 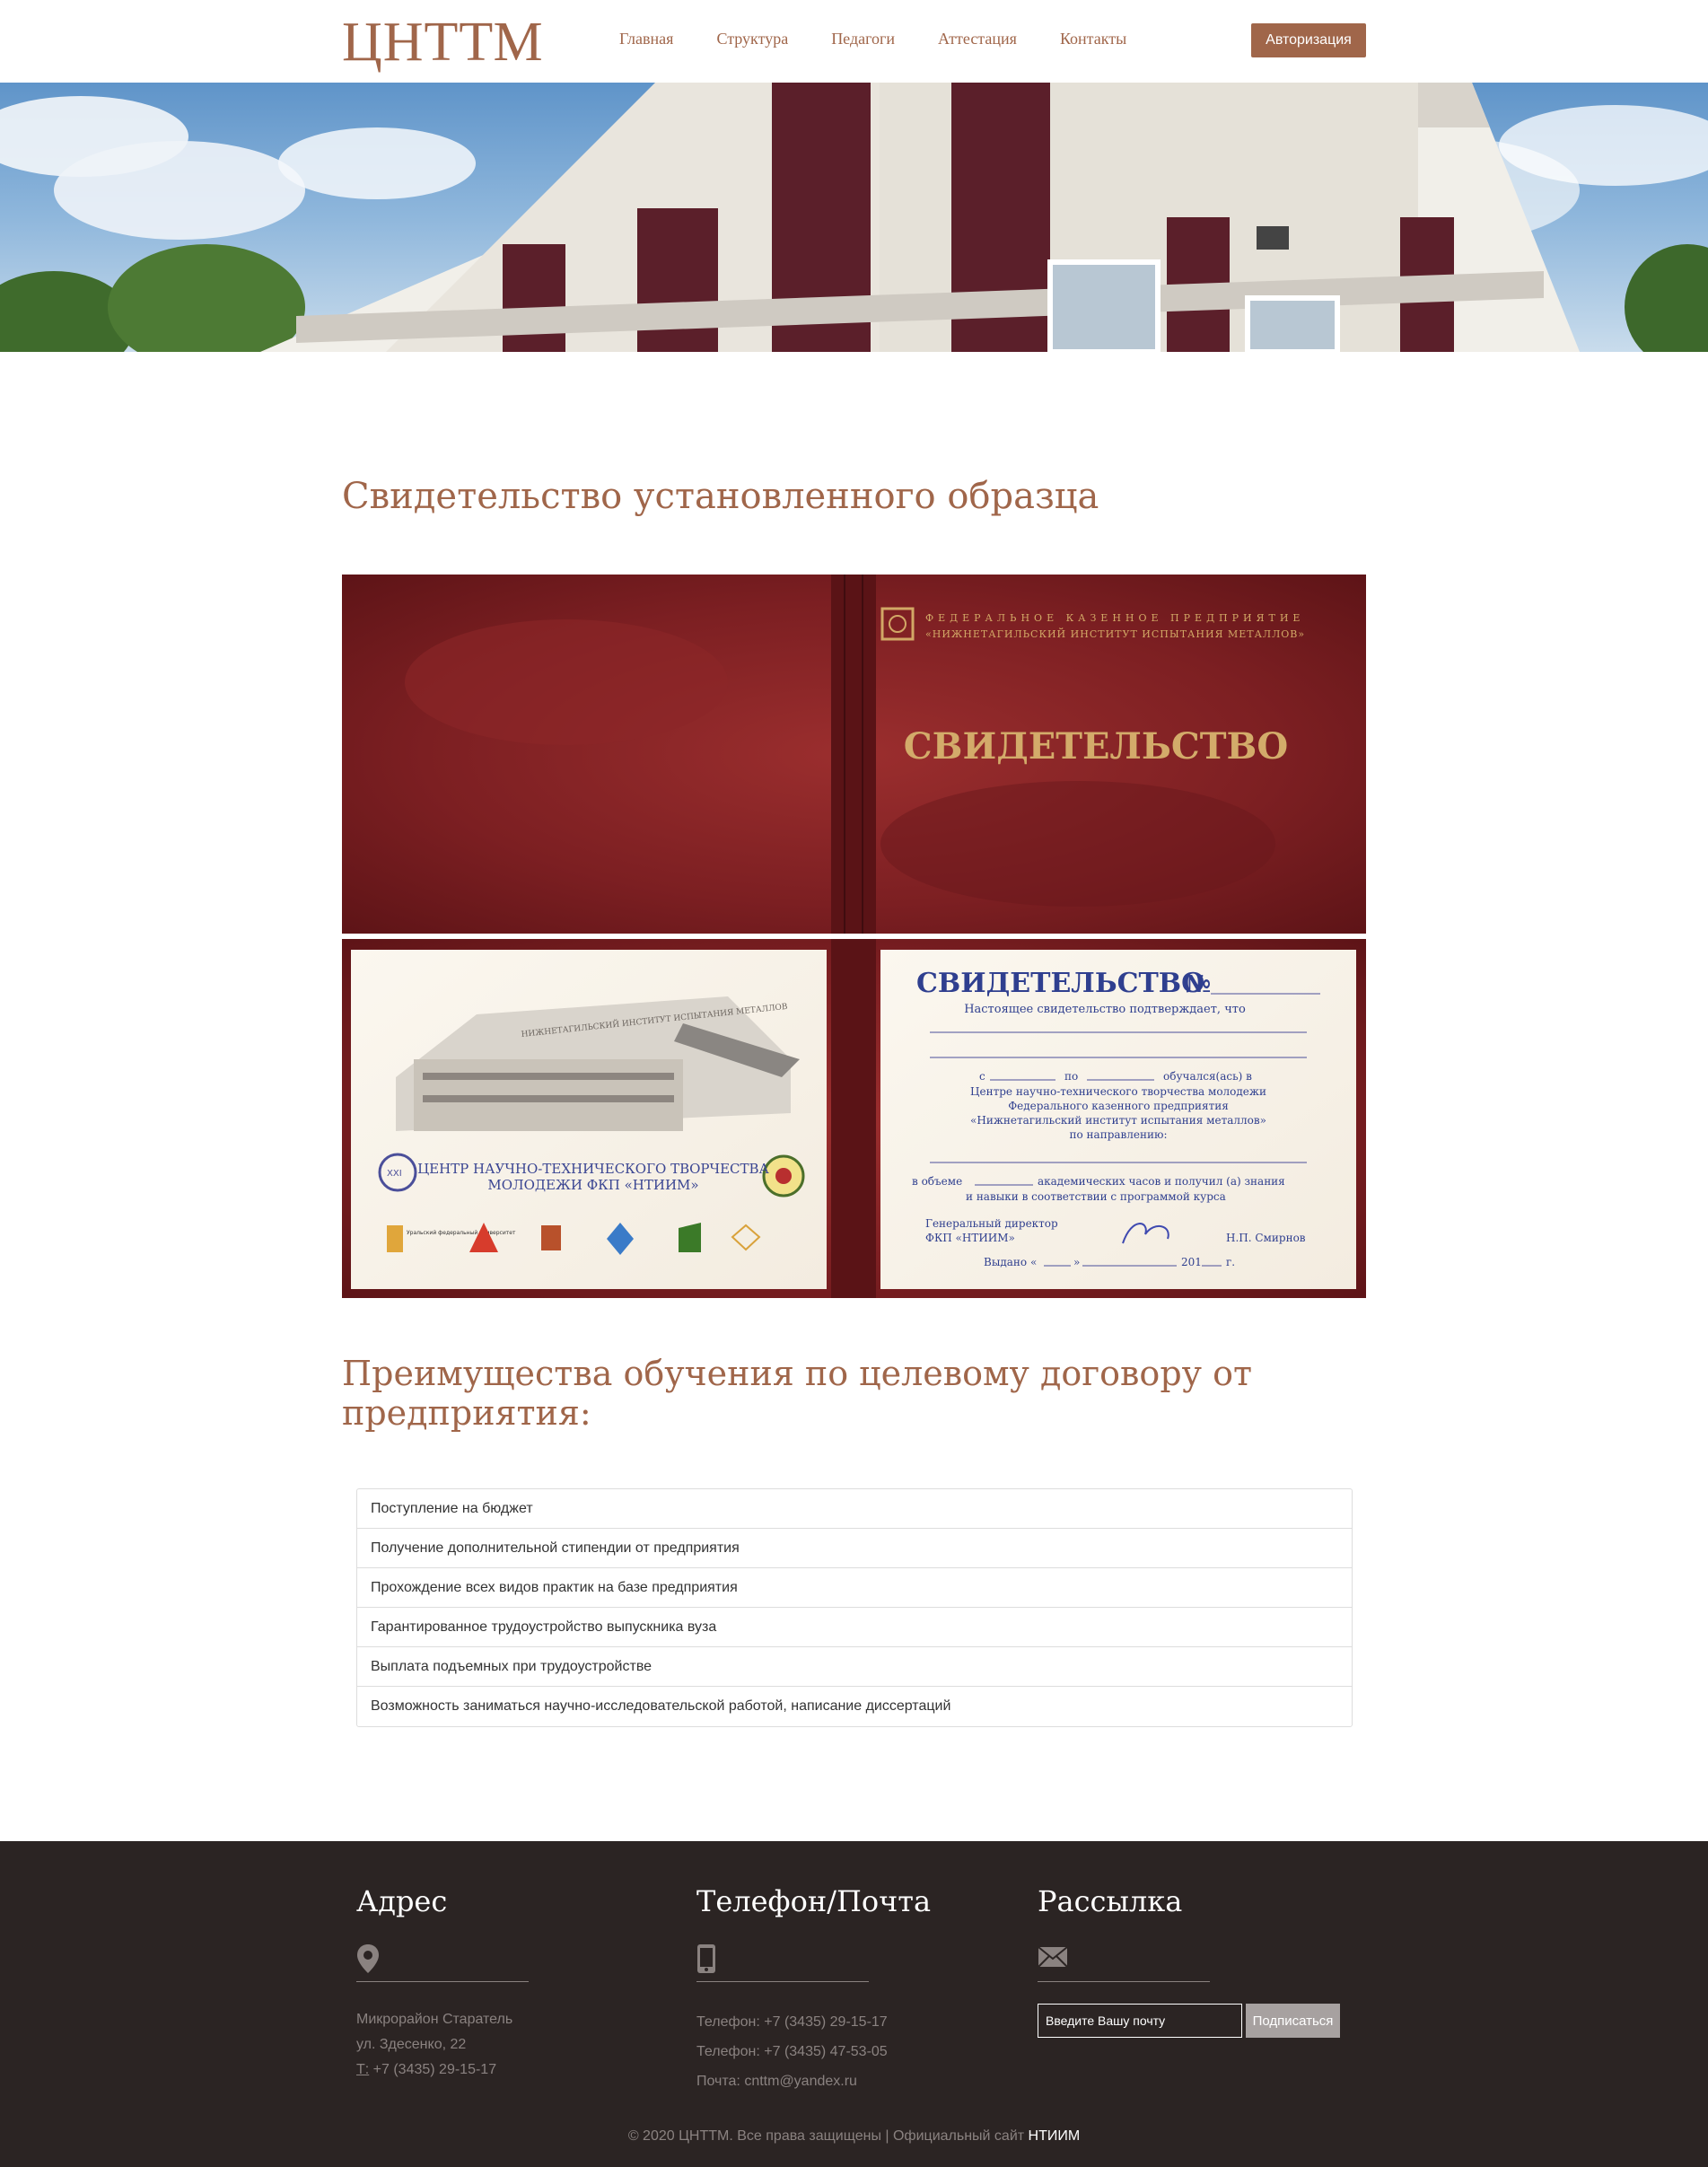 I want to click on right-director-name: Н.П. Смирнов, so click(x=1266, y=1238).